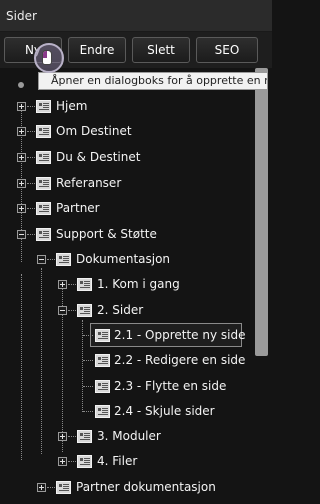 The height and width of the screenshot is (504, 320). Describe the element at coordinates (126, 107) in the screenshot. I see `tree-node-hjem: Hjem` at that location.